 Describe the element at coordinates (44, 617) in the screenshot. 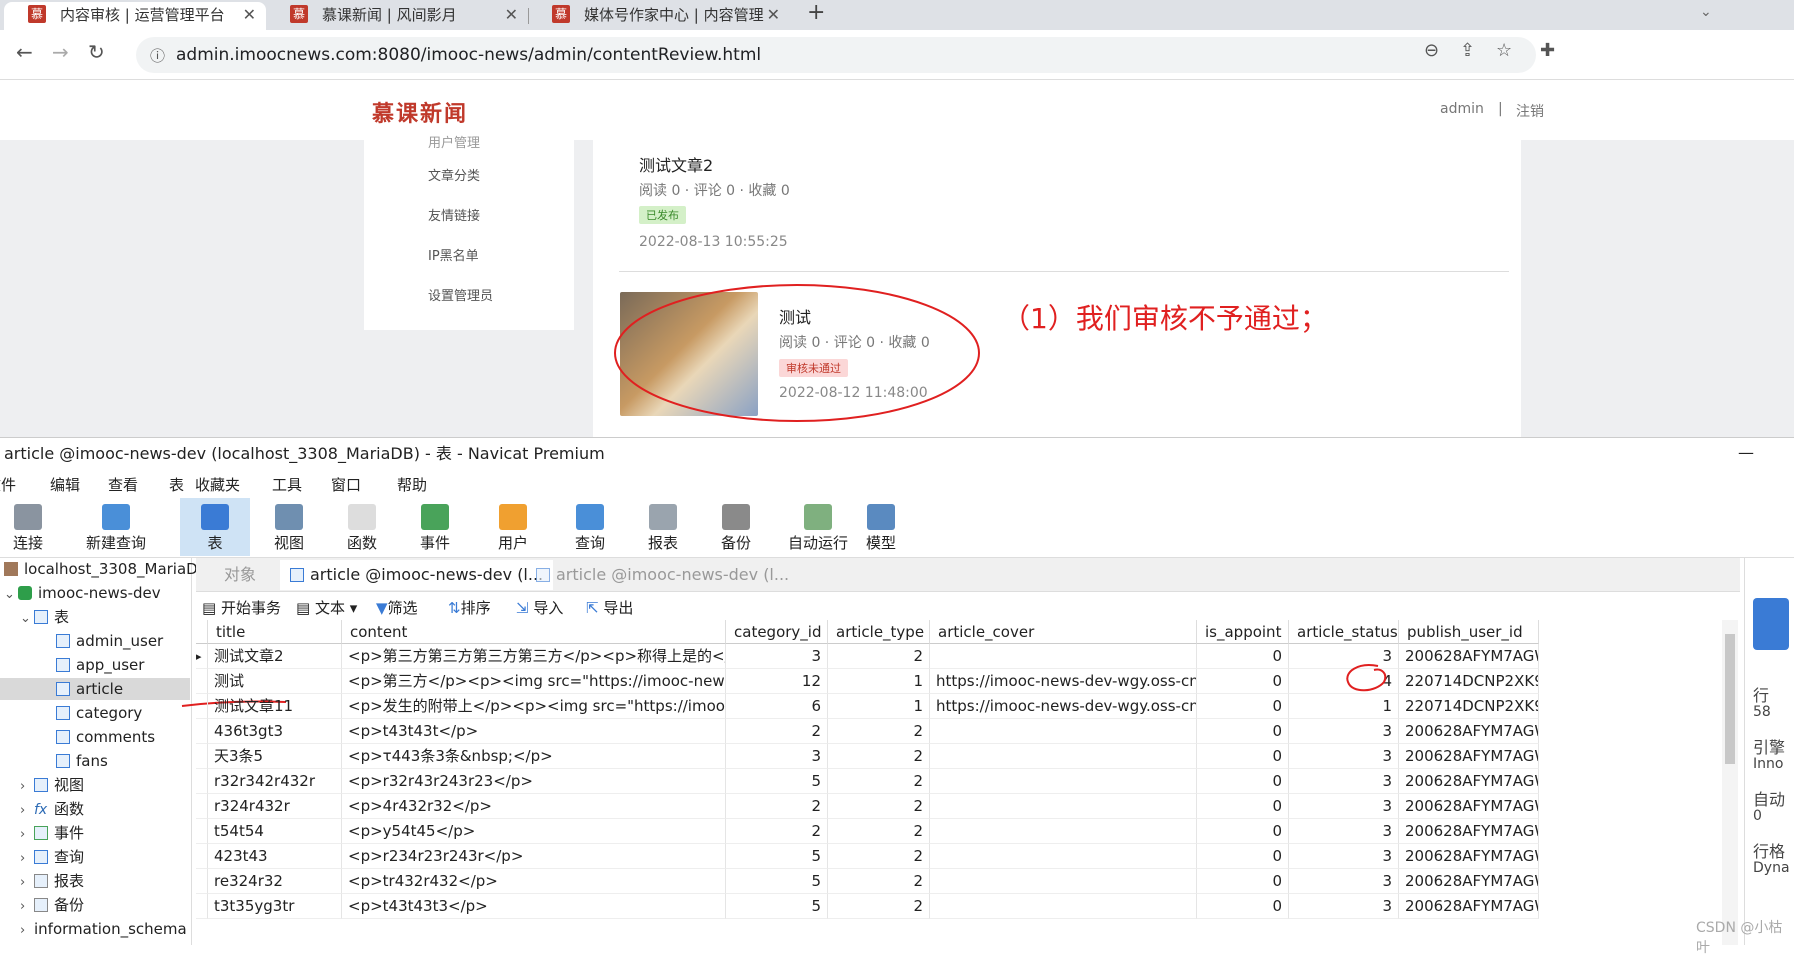

I see `tree-tables-group: ⌄ 表` at that location.